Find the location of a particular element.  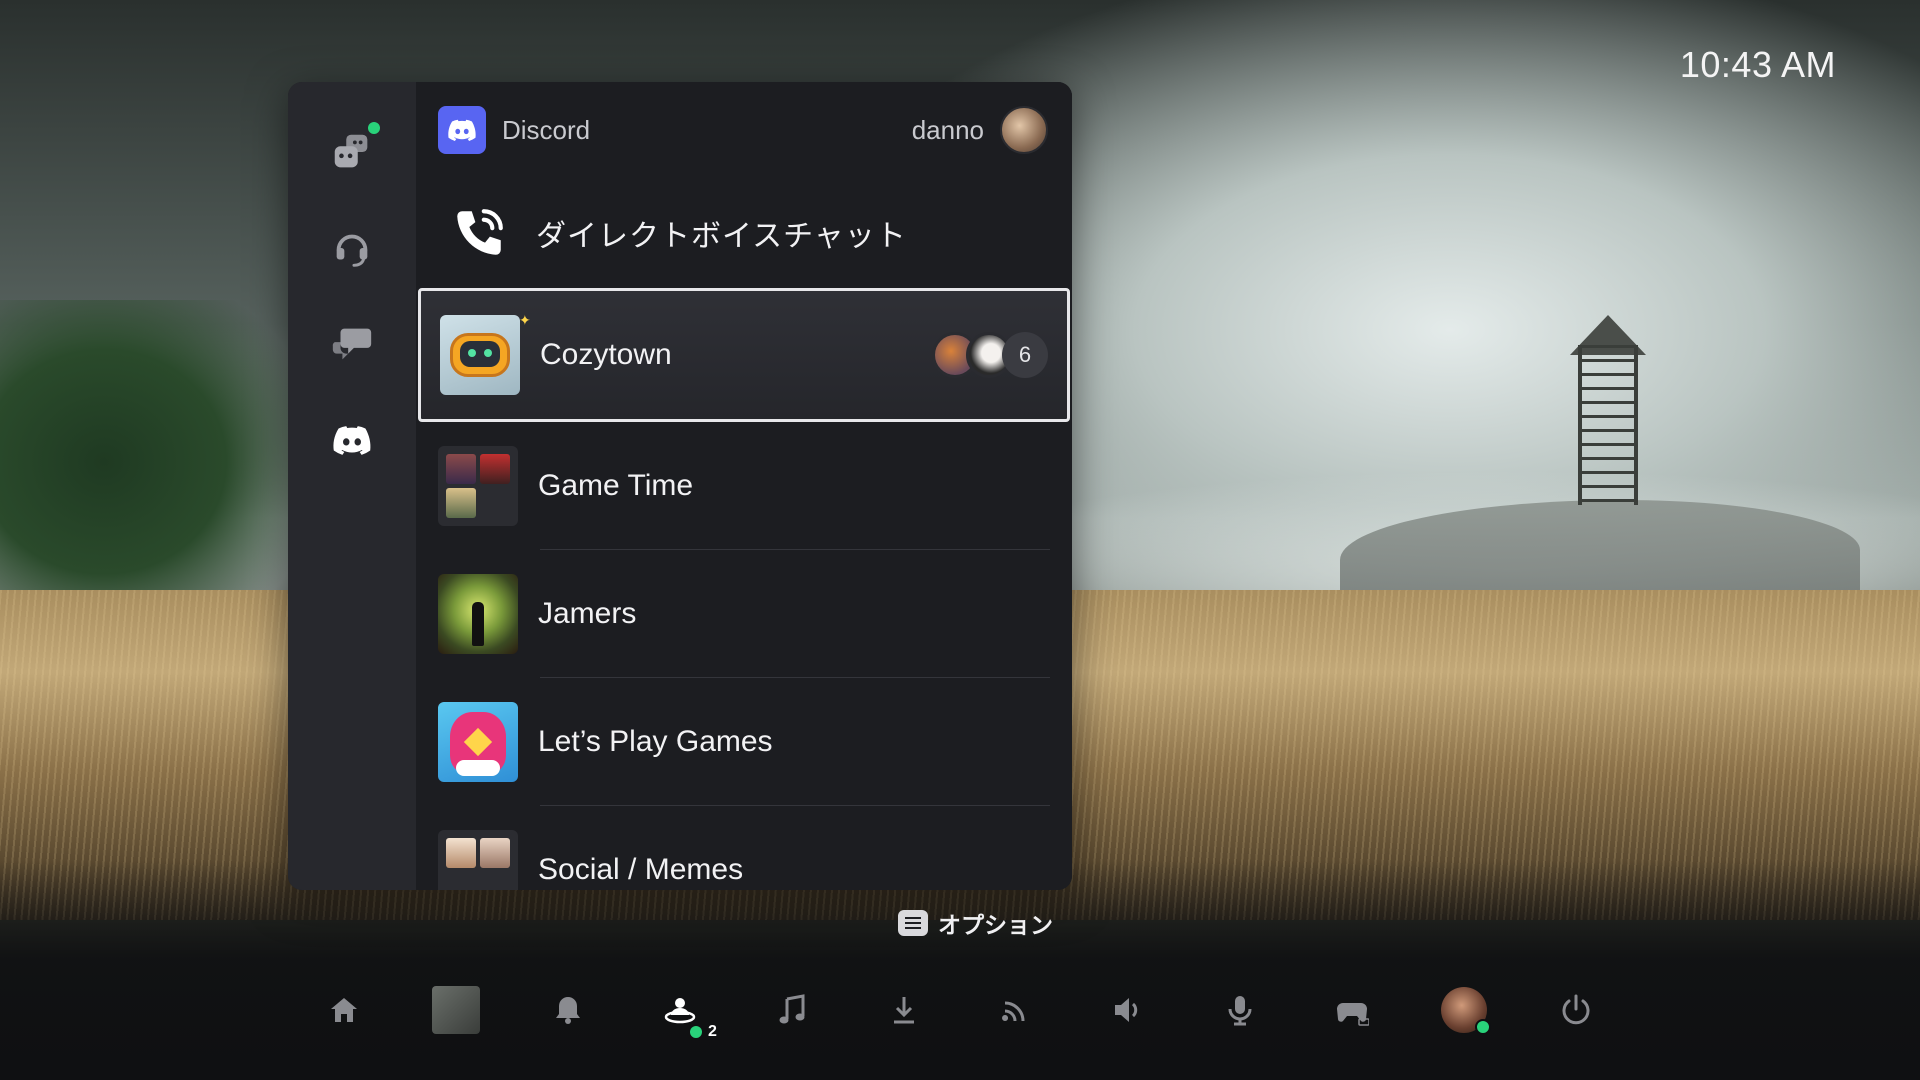

avatar is located at coordinates (1466, 1011).